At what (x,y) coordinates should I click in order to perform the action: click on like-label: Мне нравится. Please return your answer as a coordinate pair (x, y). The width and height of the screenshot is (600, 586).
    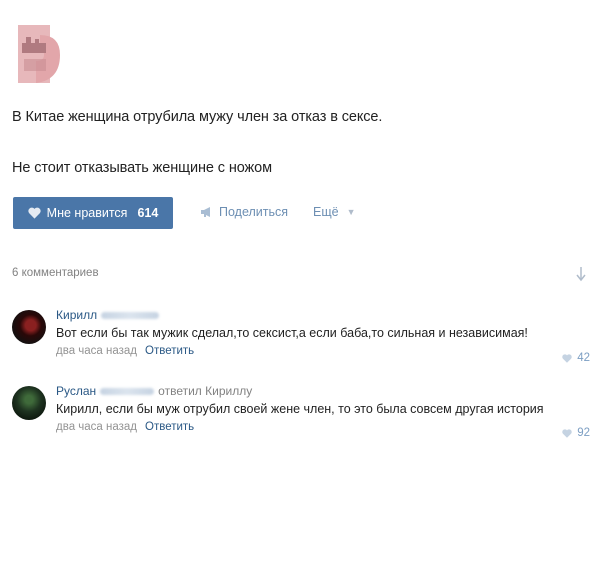
    Looking at the image, I should click on (87, 213).